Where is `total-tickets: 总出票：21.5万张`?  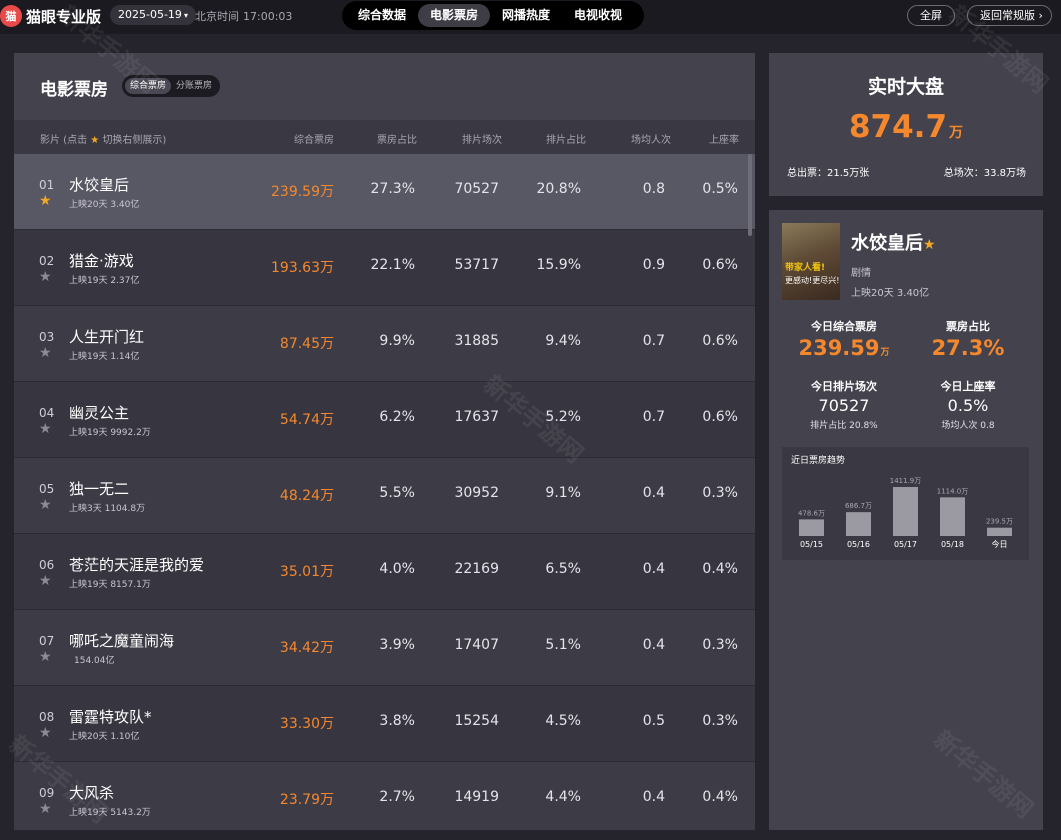 total-tickets: 总出票：21.5万张 is located at coordinates (828, 173).